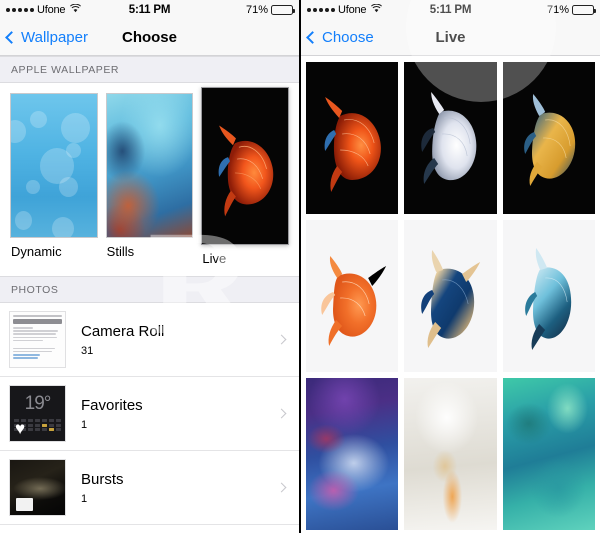 Image resolution: width=600 pixels, height=533 pixels. I want to click on list-item-camera-roll: Camera Roll 31, so click(149, 340).